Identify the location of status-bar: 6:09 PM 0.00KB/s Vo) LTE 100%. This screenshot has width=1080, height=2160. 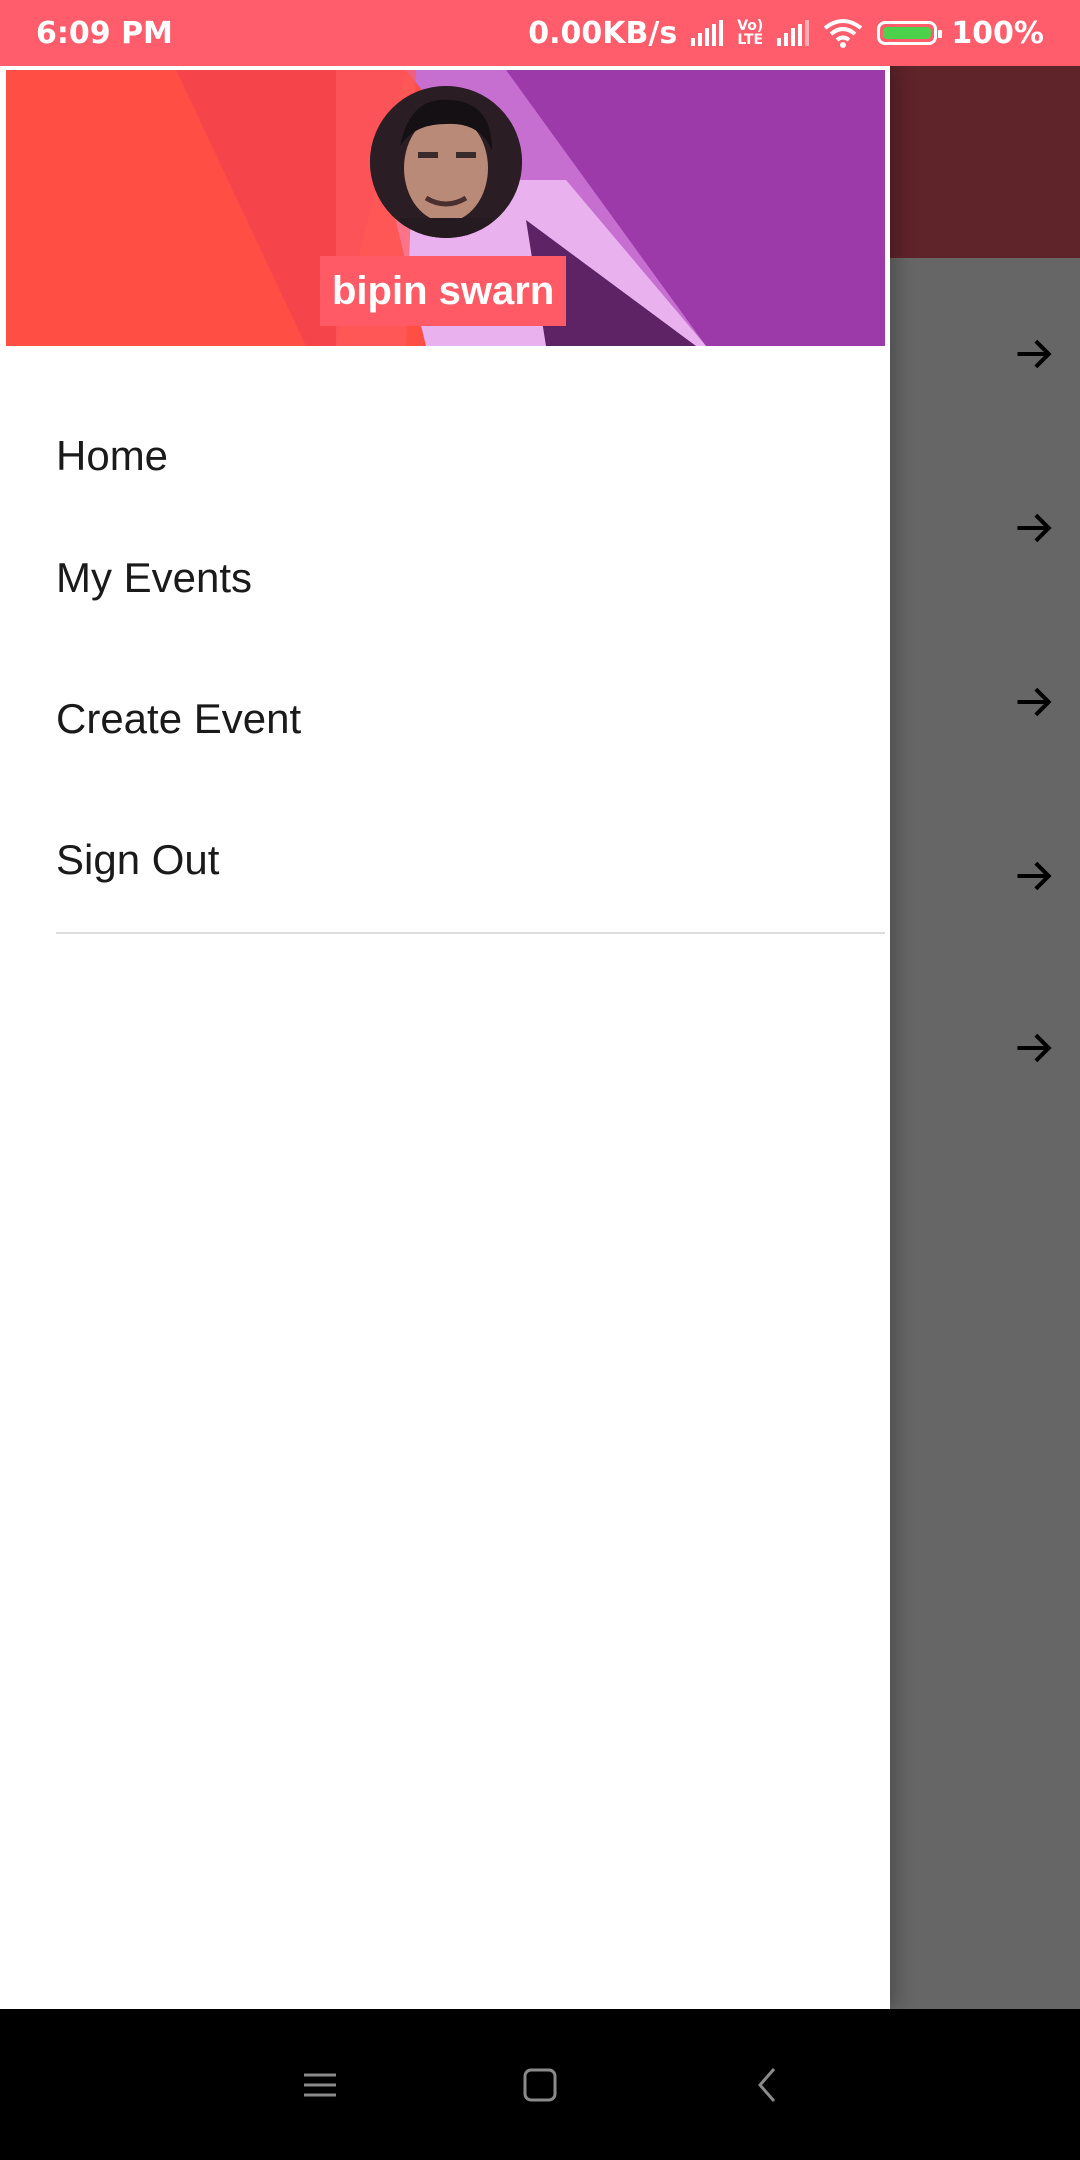
(540, 33).